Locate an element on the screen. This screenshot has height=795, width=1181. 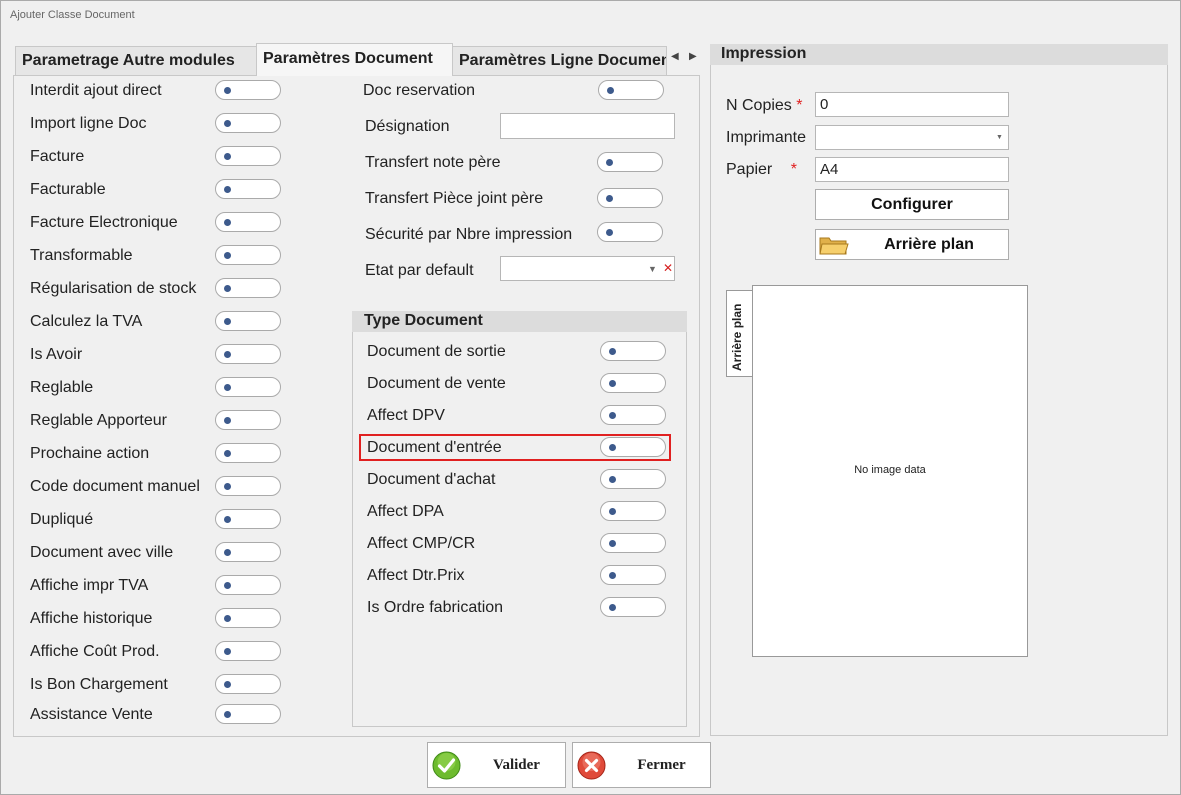
x-circle-icon is located at coordinates (591, 765).